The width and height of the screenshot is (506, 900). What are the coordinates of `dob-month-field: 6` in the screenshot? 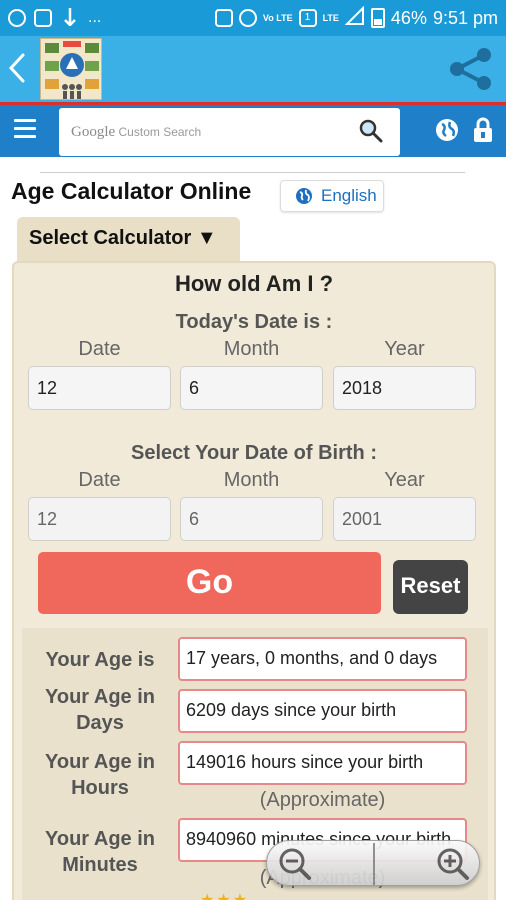 It's located at (251, 519).